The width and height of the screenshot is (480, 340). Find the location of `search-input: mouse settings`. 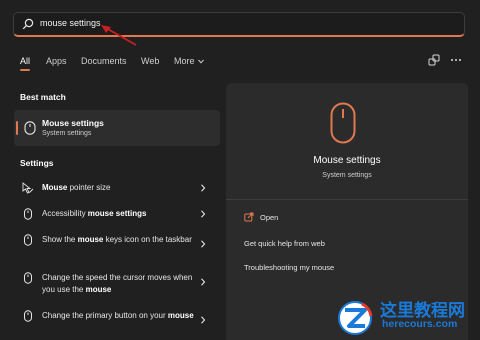

search-input: mouse settings is located at coordinates (70, 23).